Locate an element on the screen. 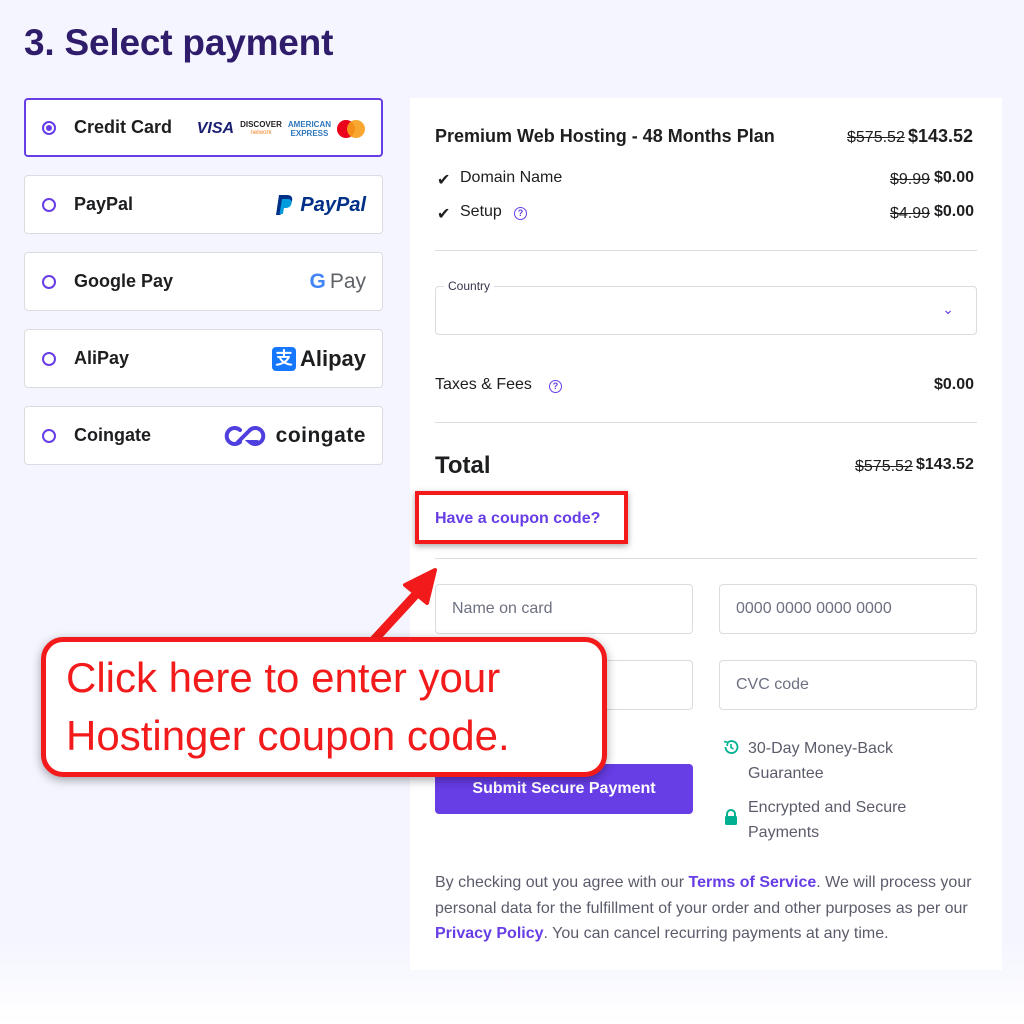  terms-of-service-link: Terms of Service is located at coordinates (752, 882).